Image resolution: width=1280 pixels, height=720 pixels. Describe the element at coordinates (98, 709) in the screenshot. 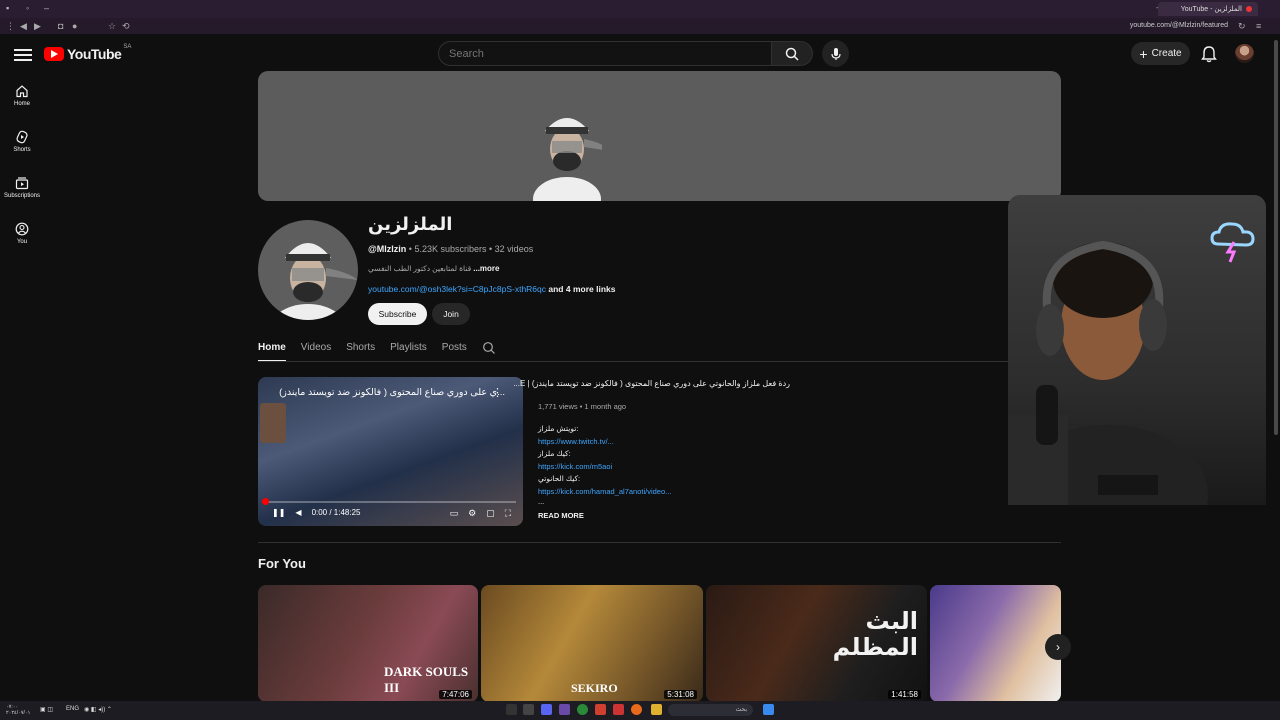

I see `tray-icon: ◉ ◧ ◂)) ⌃` at that location.